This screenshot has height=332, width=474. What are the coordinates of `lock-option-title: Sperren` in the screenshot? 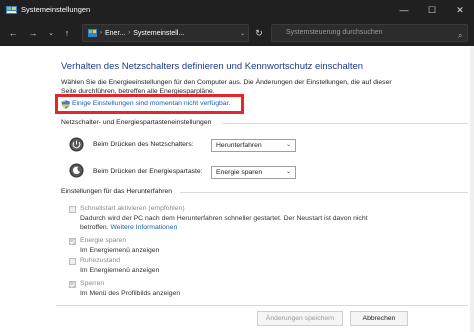 It's located at (92, 283).